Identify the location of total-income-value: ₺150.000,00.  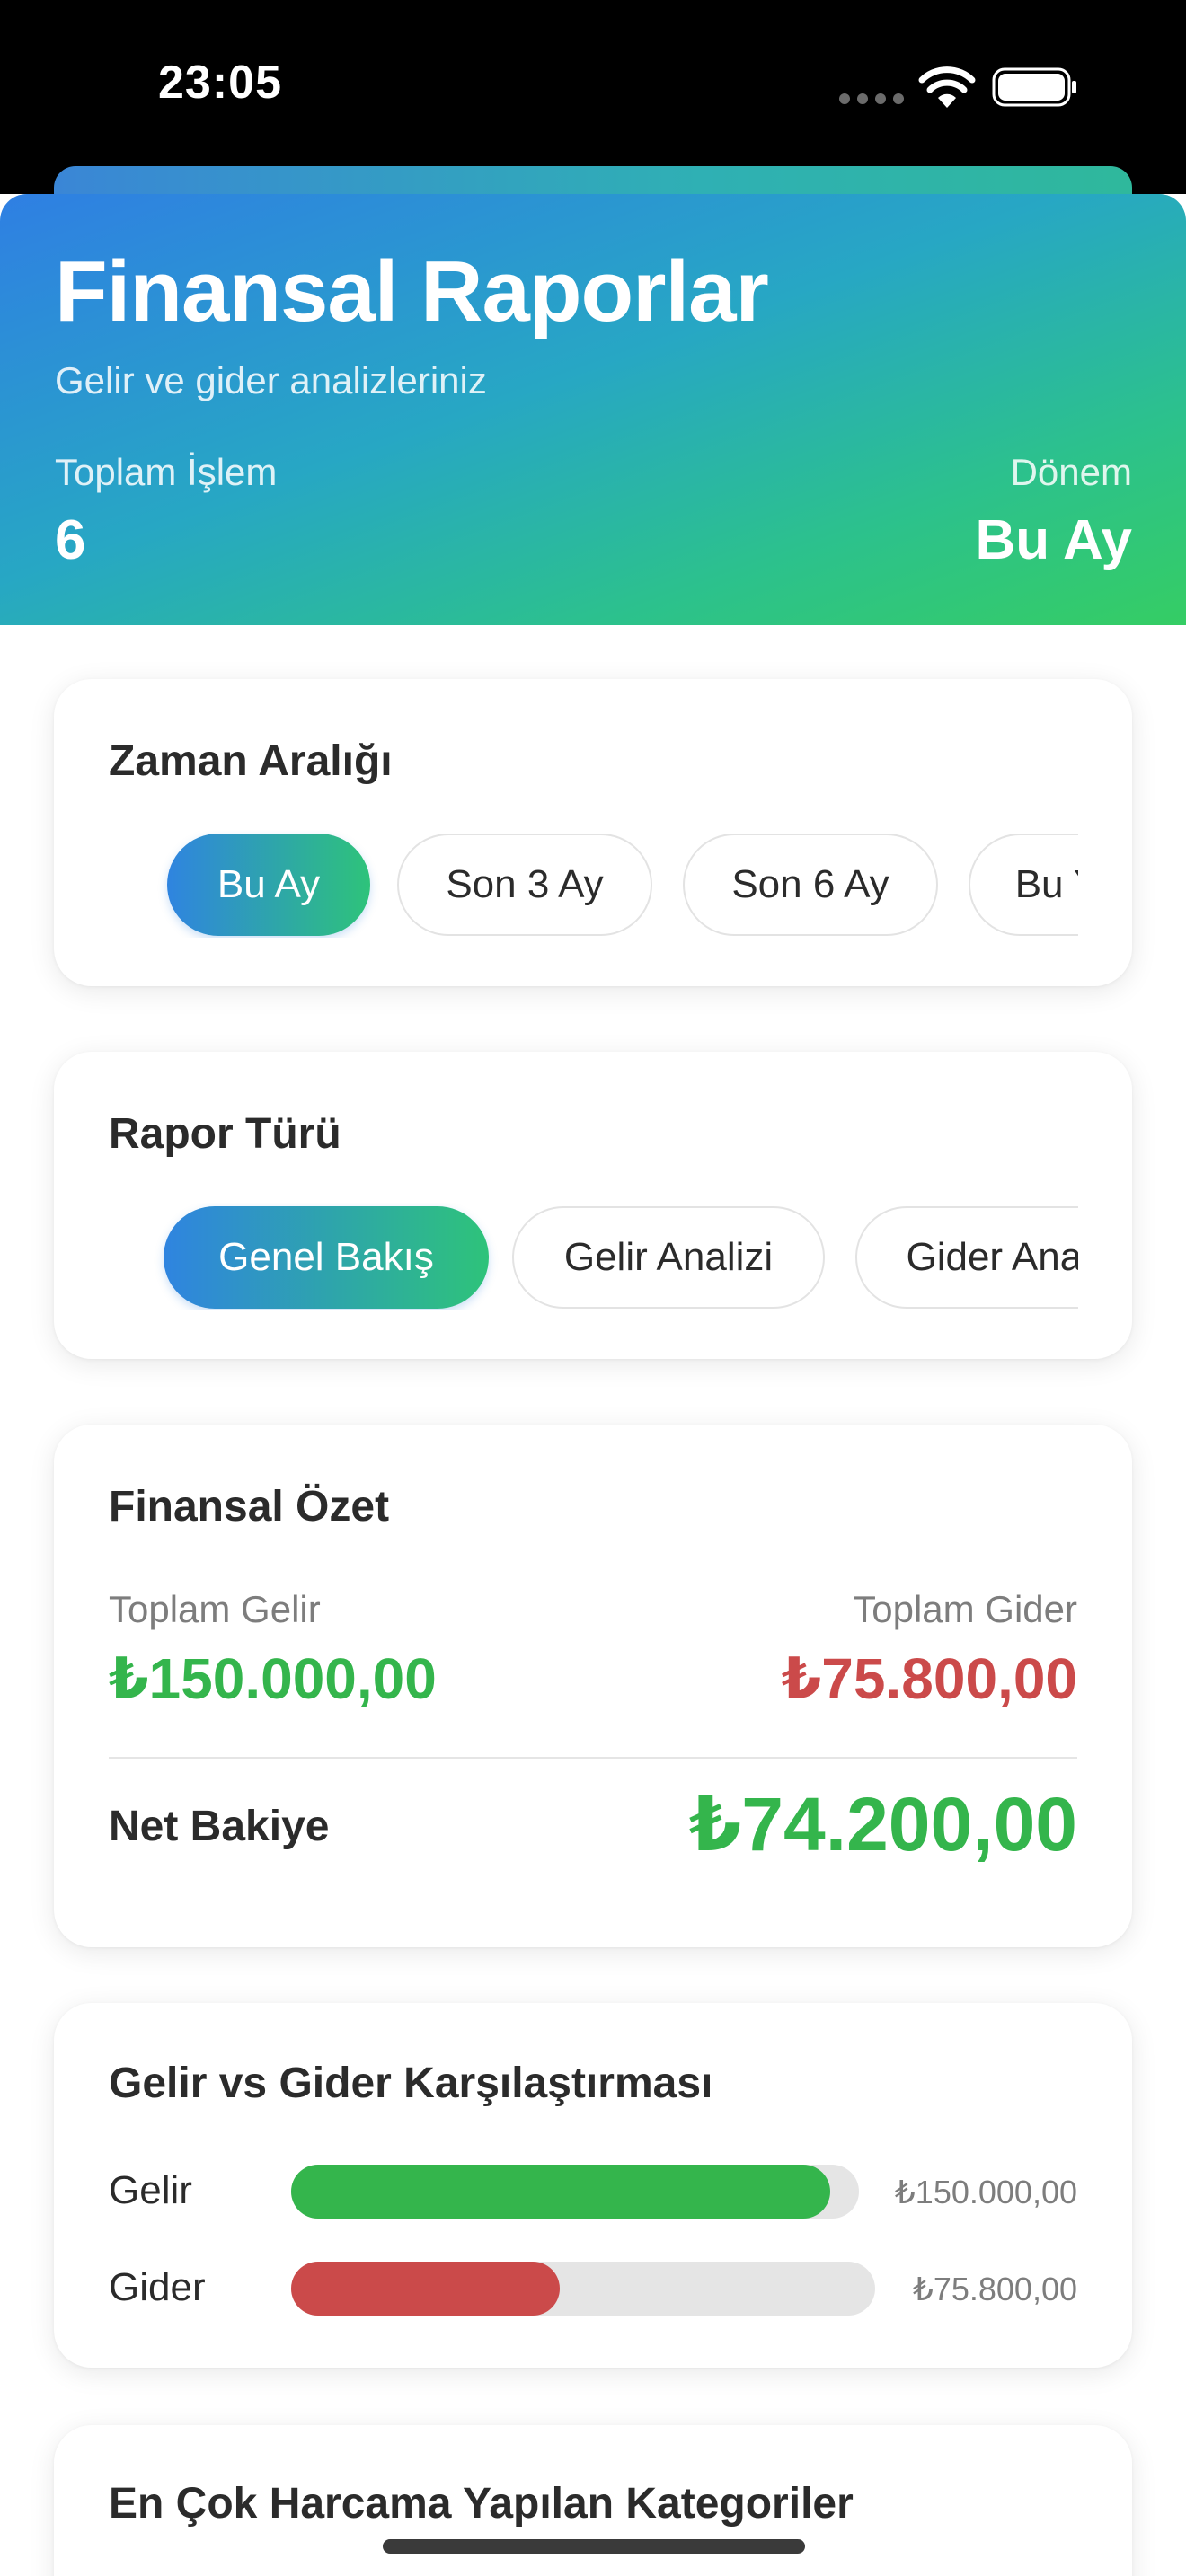
(273, 1678).